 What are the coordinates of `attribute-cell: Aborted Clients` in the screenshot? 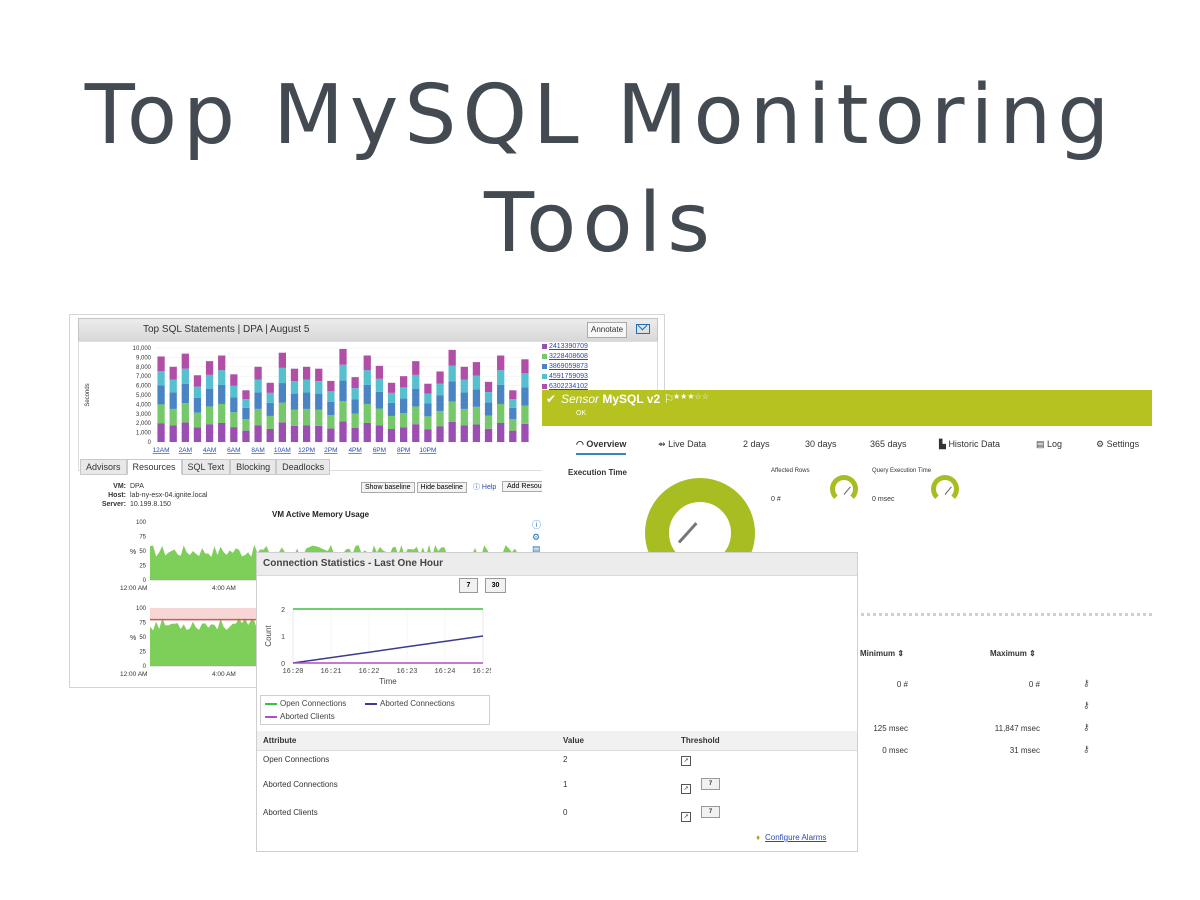 It's located at (290, 812).